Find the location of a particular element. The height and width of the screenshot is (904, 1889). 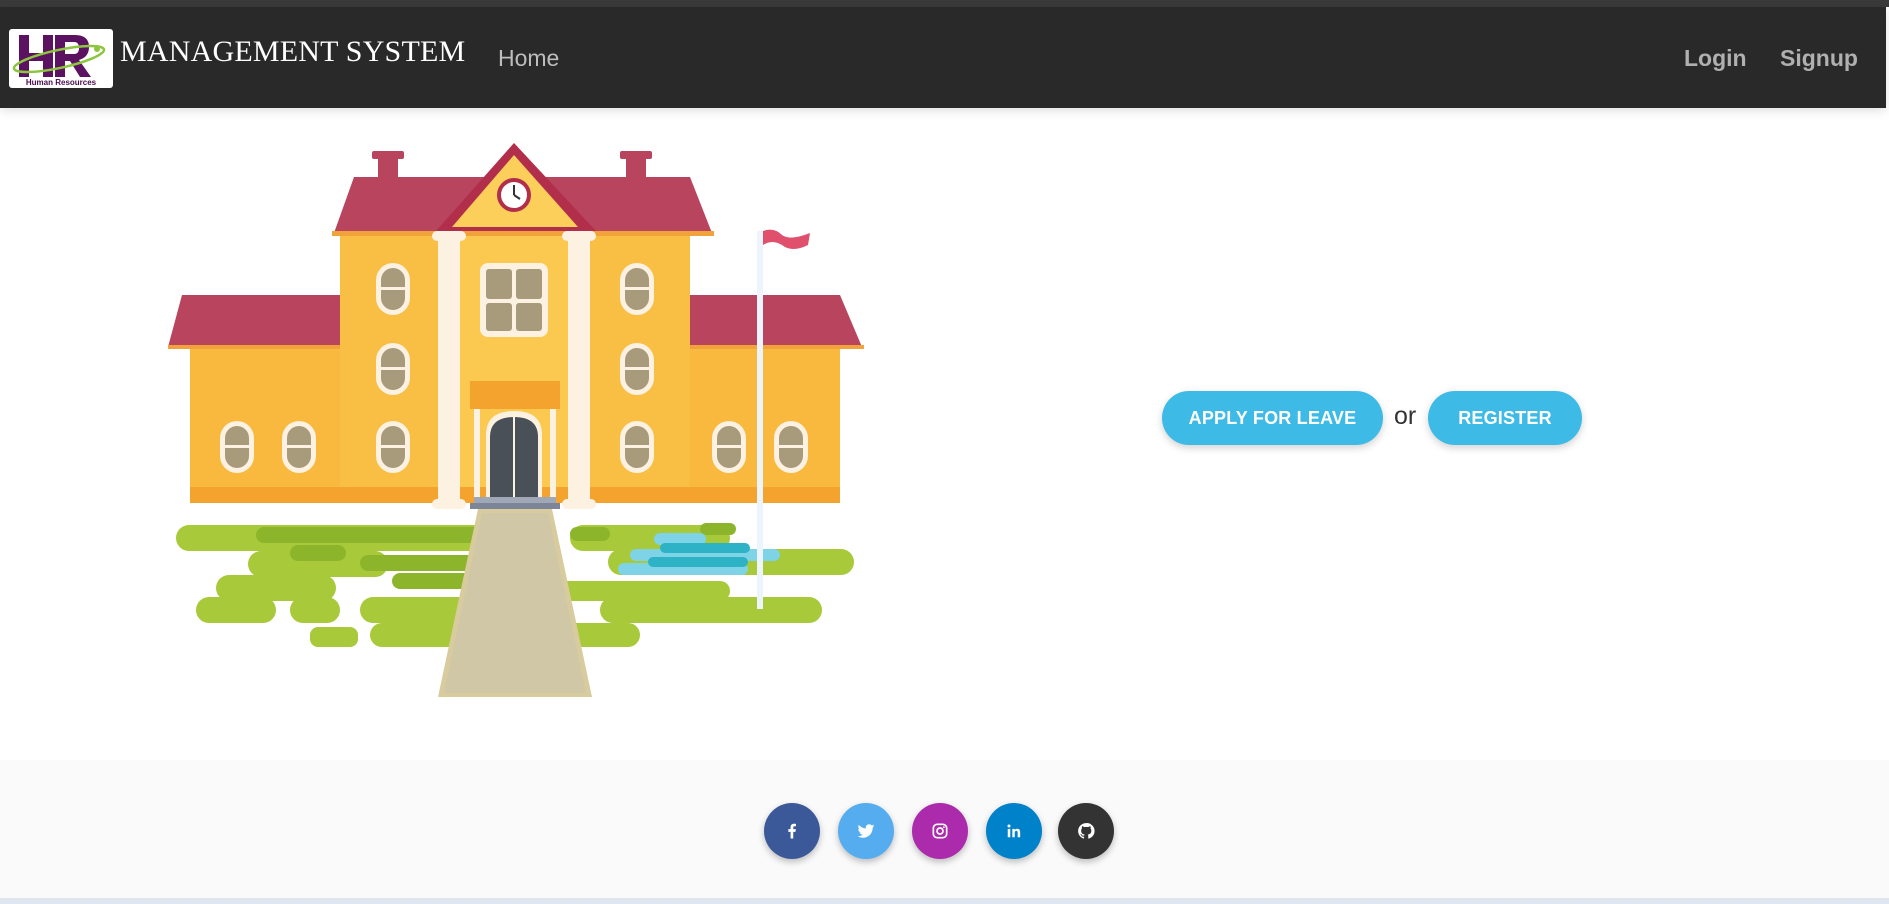

brand-title: MANAGEMENT SYSTEM is located at coordinates (292, 52).